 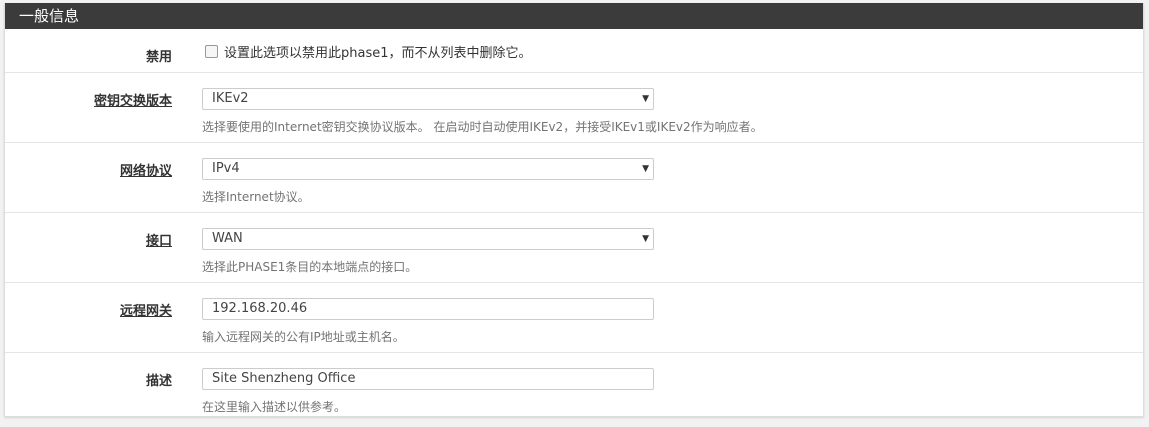 I want to click on interface-select: WAN ▼, so click(x=428, y=239).